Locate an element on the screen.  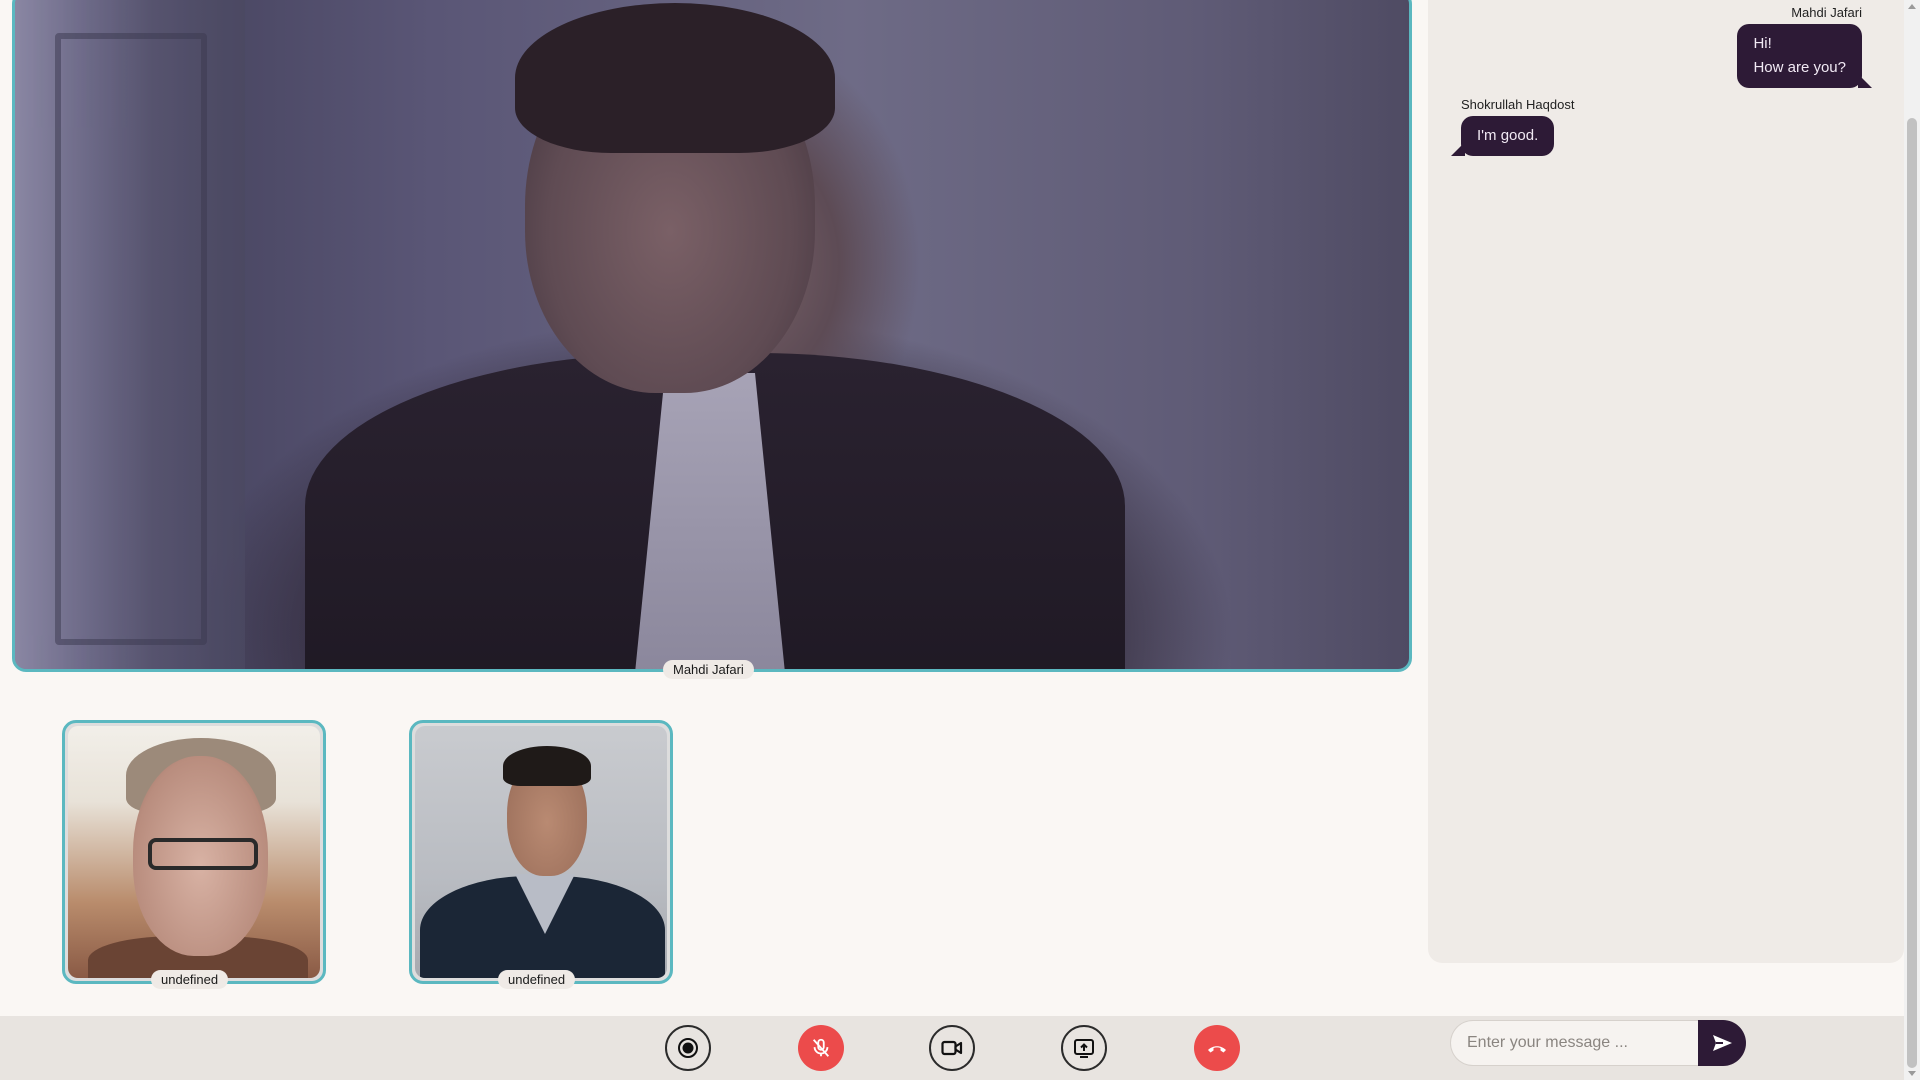
scroll-down-icon is located at coordinates (1912, 1073).